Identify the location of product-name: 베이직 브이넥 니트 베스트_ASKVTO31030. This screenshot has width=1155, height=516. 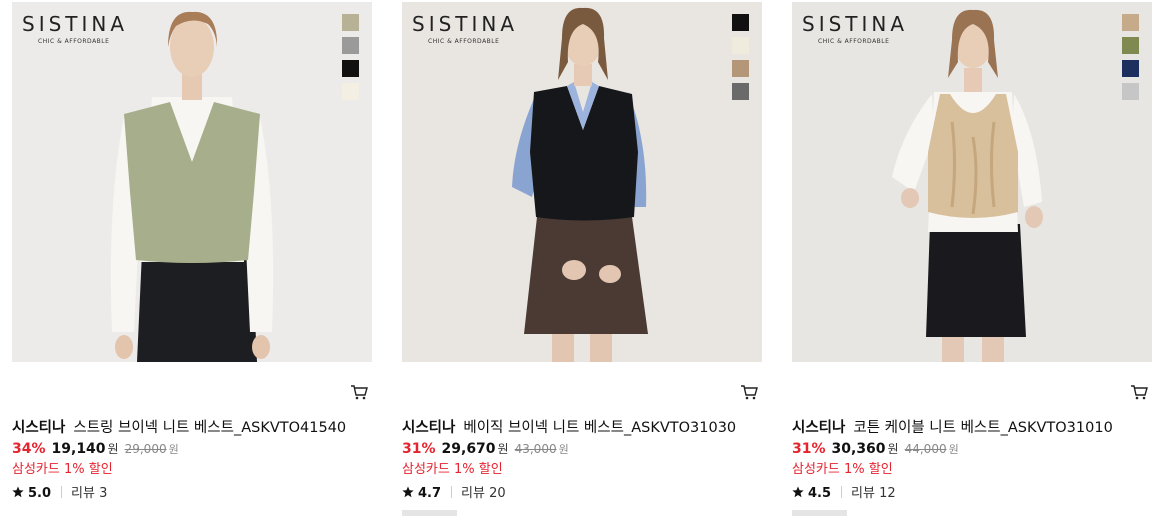
(600, 428).